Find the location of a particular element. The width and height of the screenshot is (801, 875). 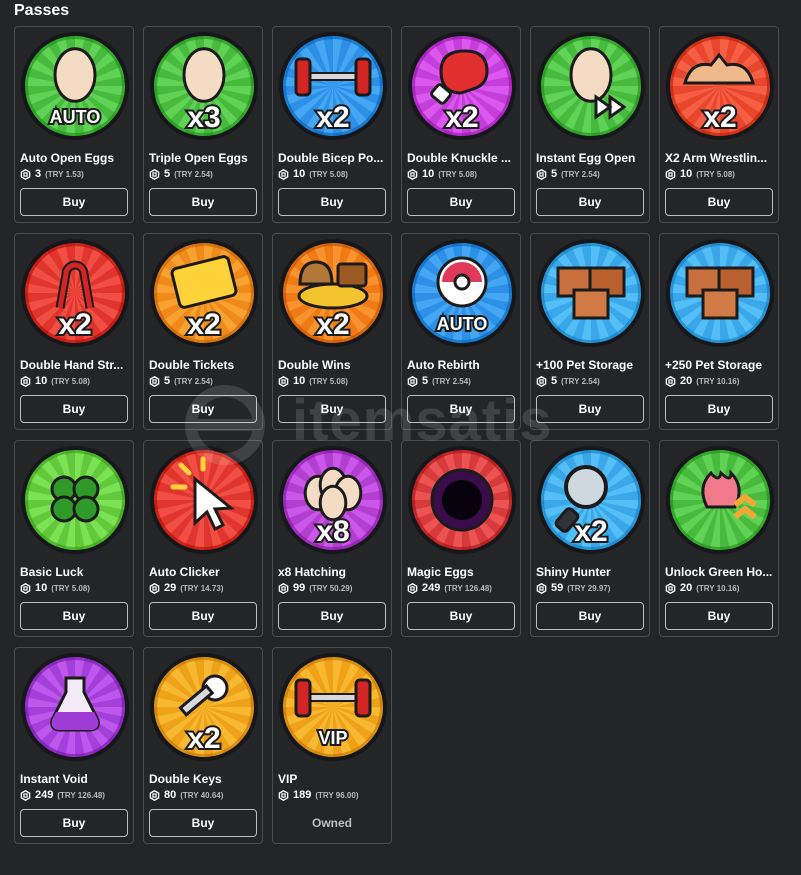

pass-name: Triple Open Eggs is located at coordinates (205, 158).